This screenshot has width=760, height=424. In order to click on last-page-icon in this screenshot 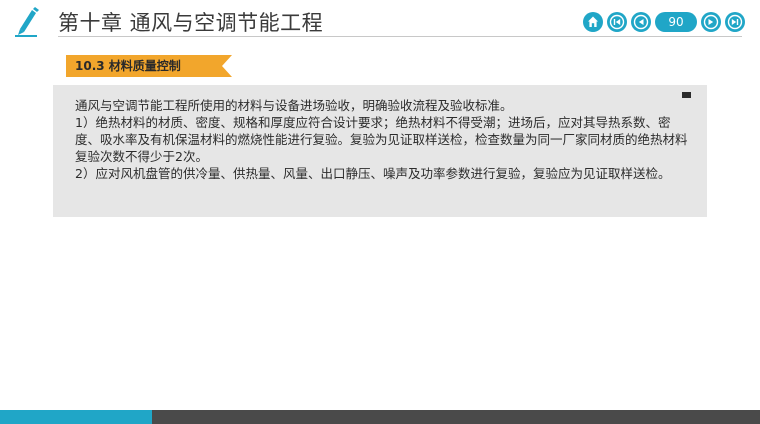, I will do `click(735, 22)`.